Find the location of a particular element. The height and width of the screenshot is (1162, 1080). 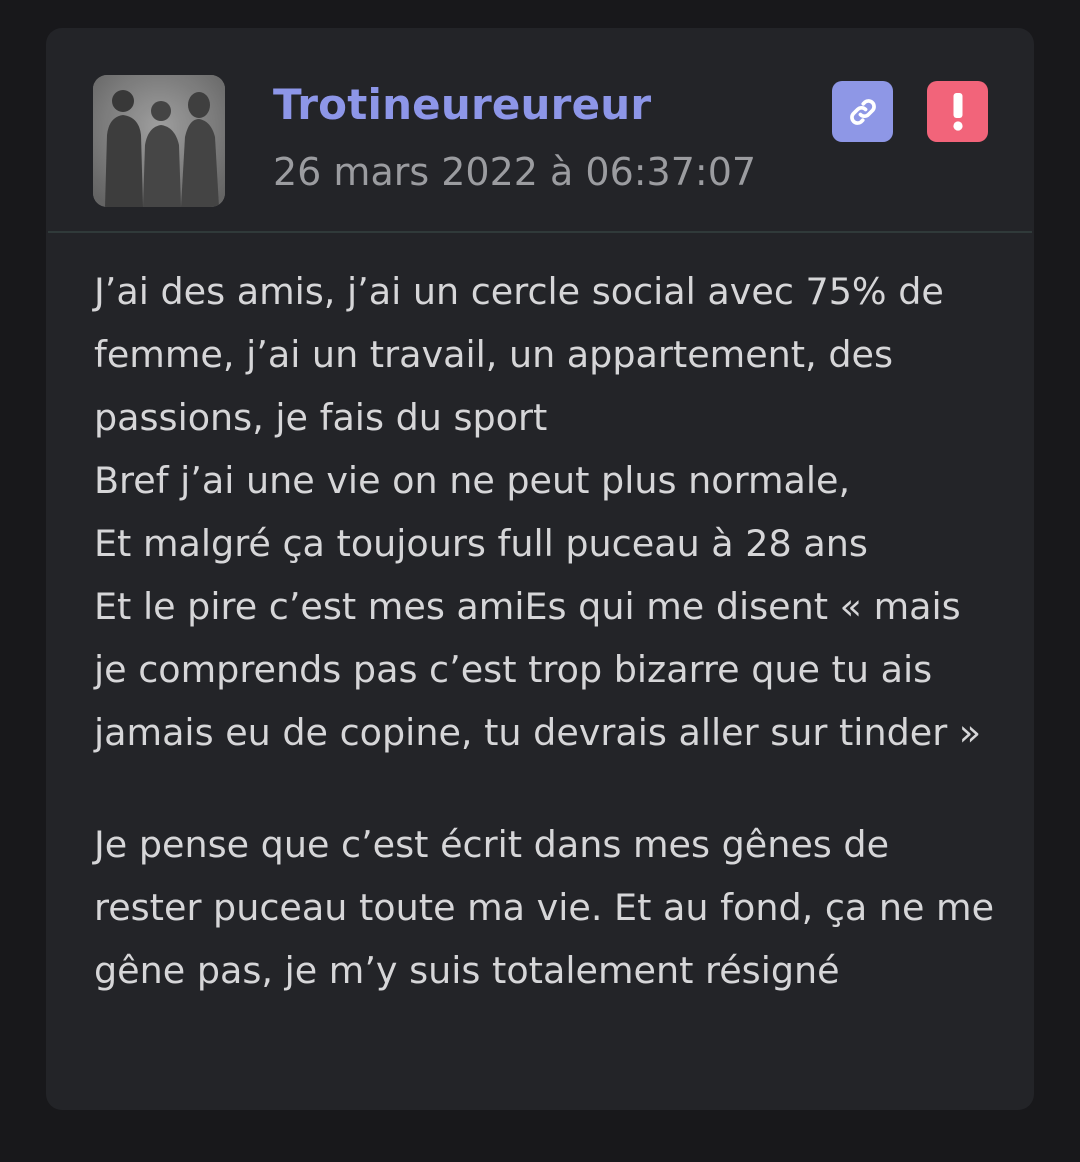

author-name: Trotineureureur is located at coordinates (462, 104).